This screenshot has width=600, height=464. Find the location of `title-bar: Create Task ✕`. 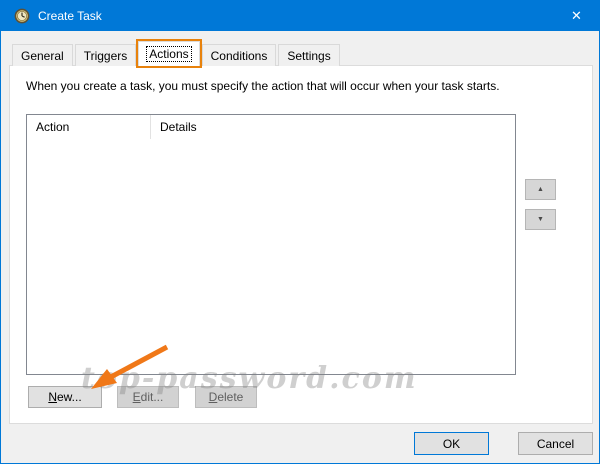

title-bar: Create Task ✕ is located at coordinates (300, 16).